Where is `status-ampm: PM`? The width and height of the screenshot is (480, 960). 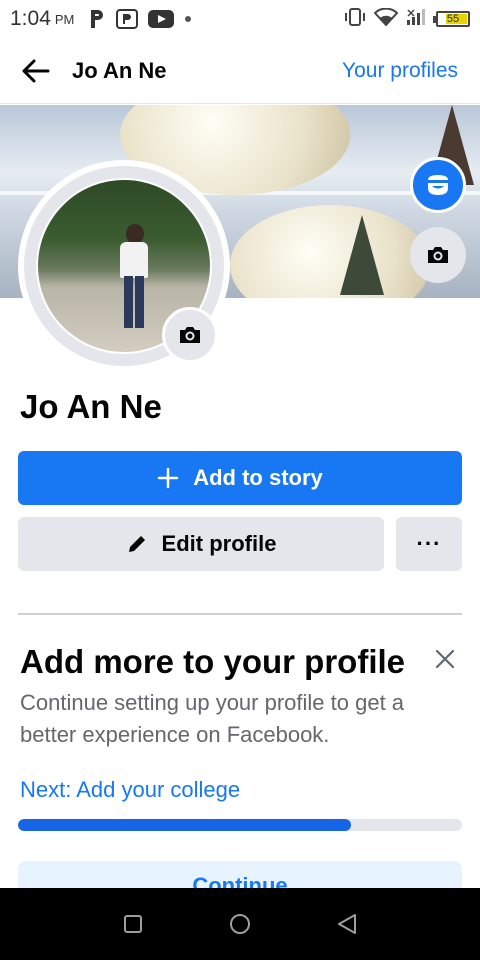 status-ampm: PM is located at coordinates (64, 19).